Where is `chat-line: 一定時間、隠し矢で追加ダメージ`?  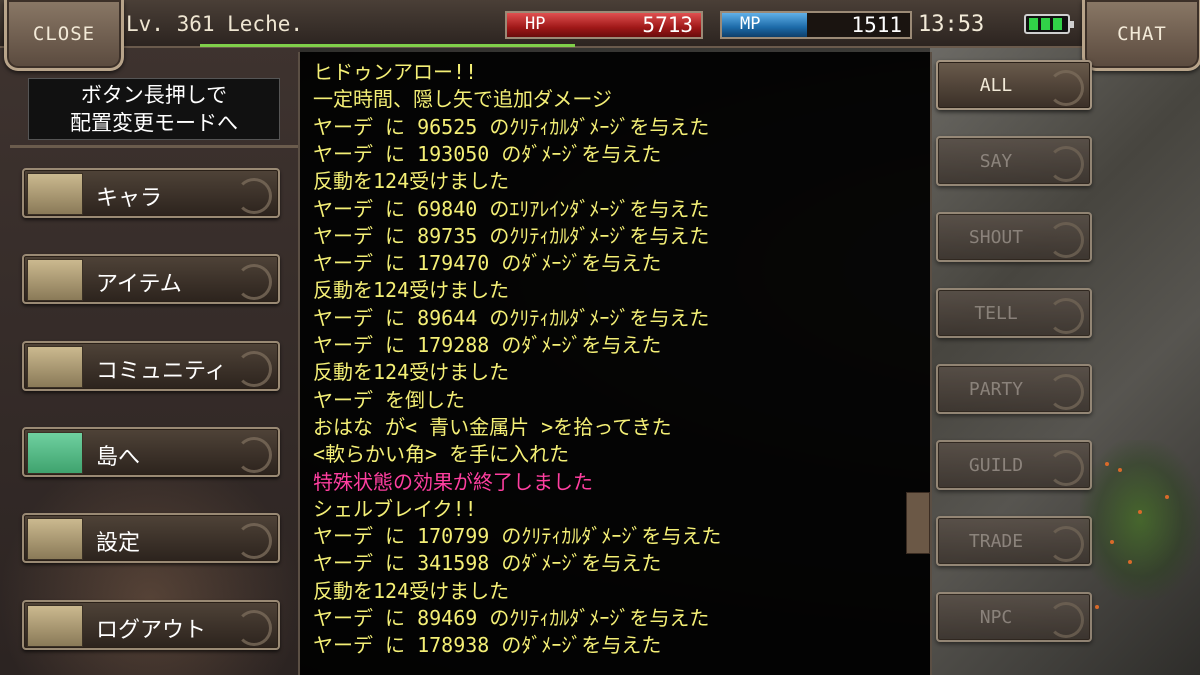
chat-line: 一定時間、隠し矢で追加ダメージ is located at coordinates (462, 99).